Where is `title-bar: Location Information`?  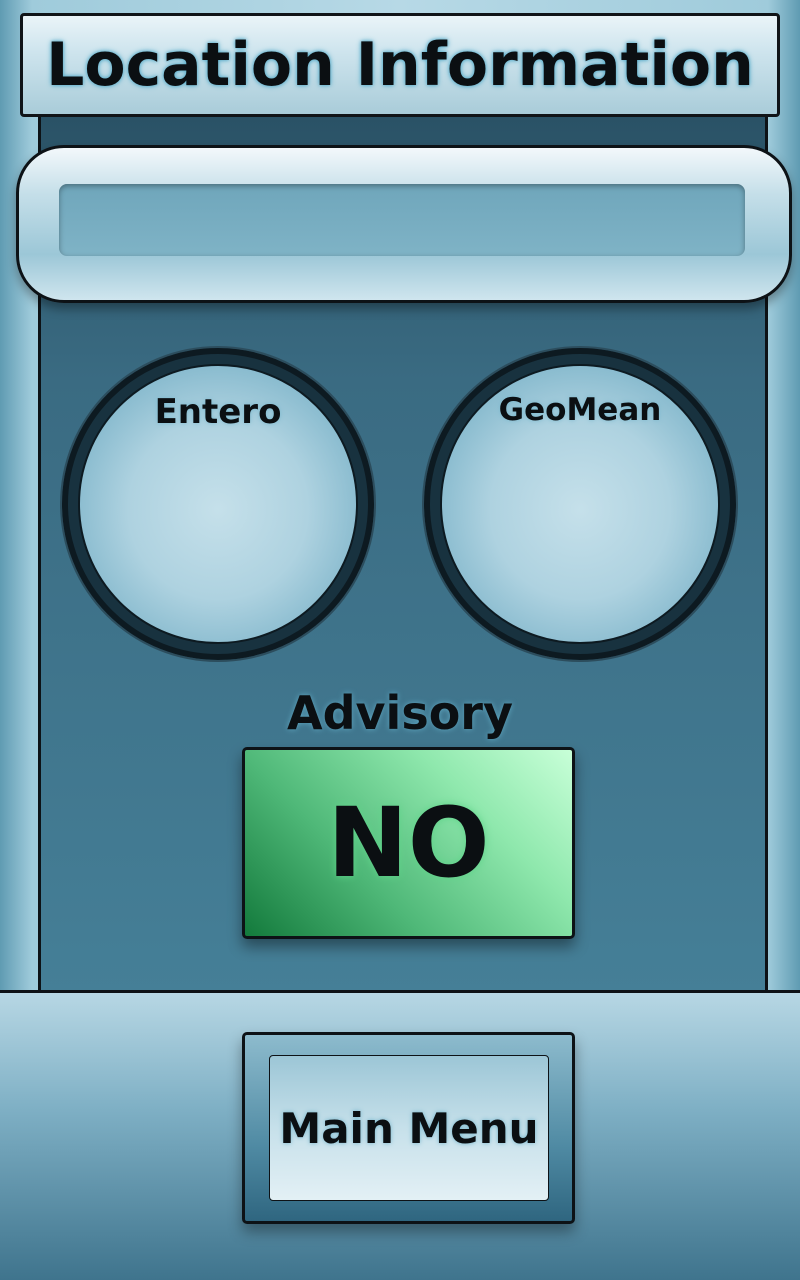
title-bar: Location Information is located at coordinates (400, 65).